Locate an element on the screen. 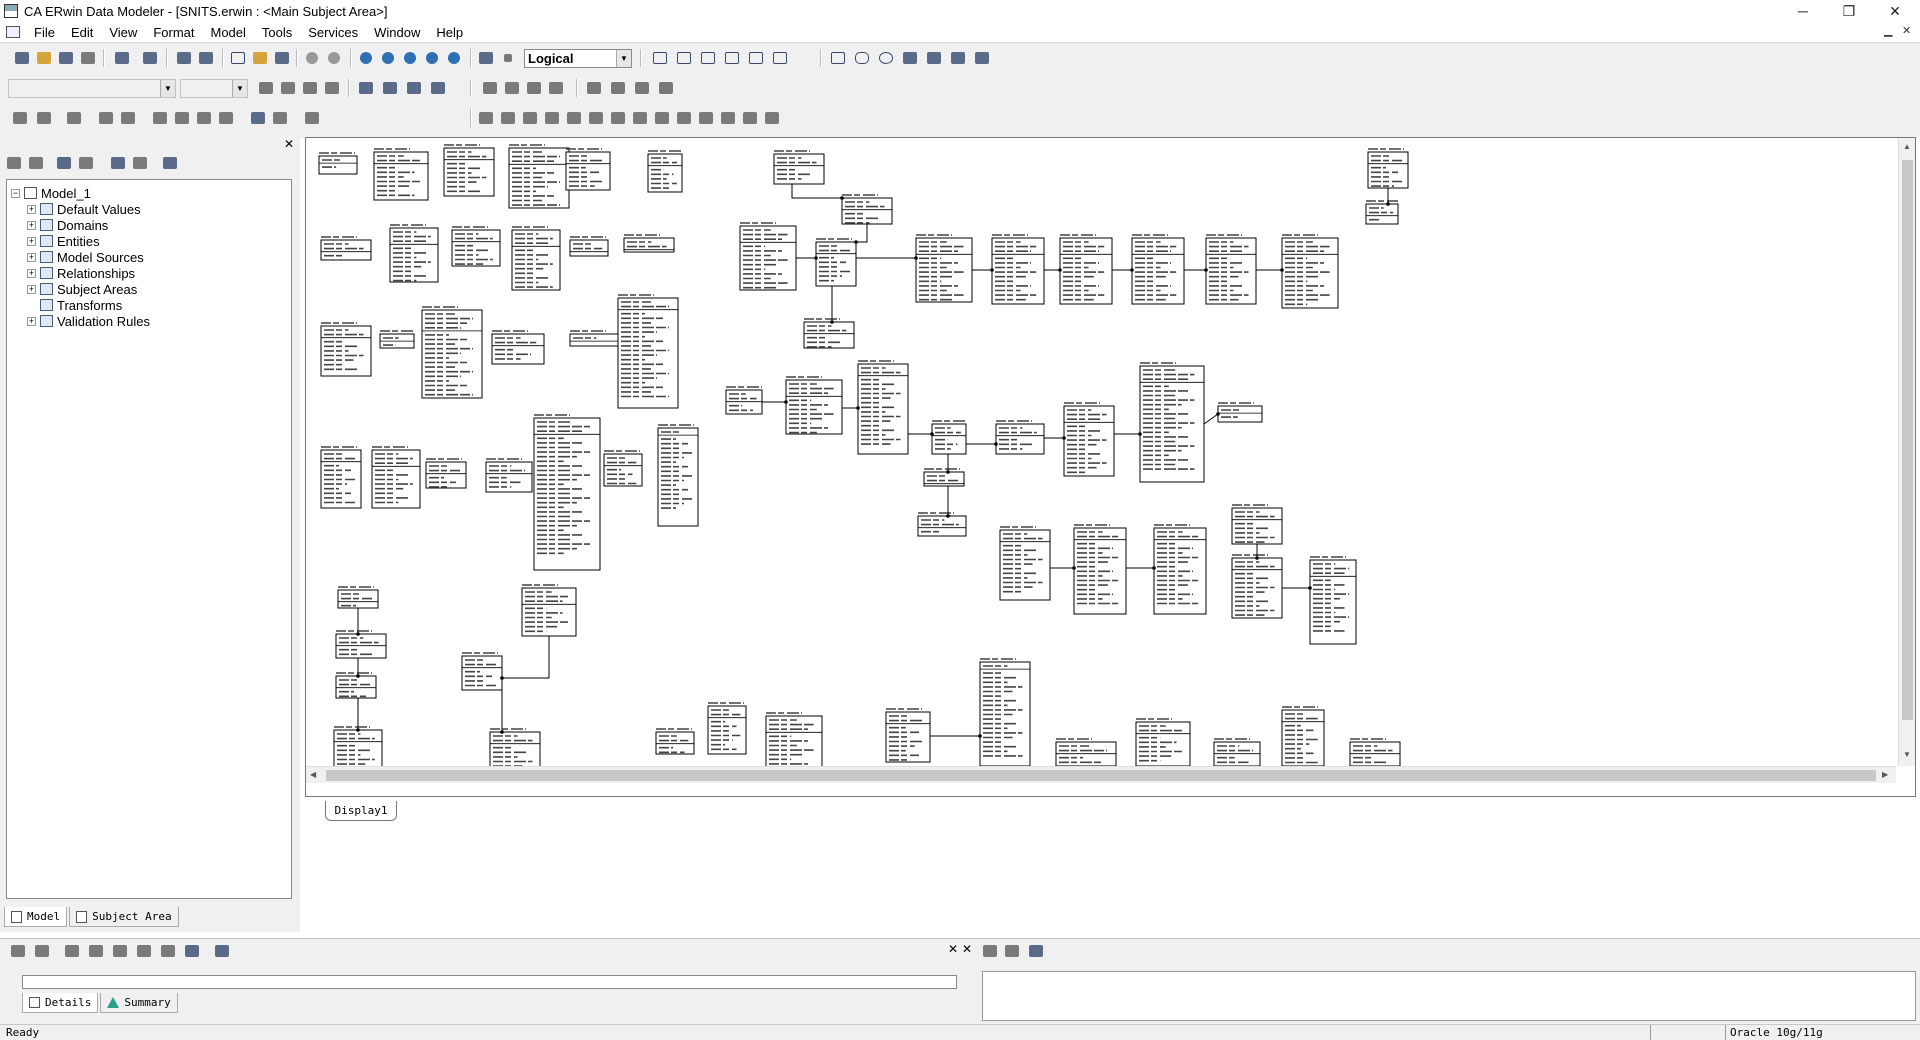 The image size is (1920, 1040). layout-orthogonal-icon is located at coordinates (508, 118).